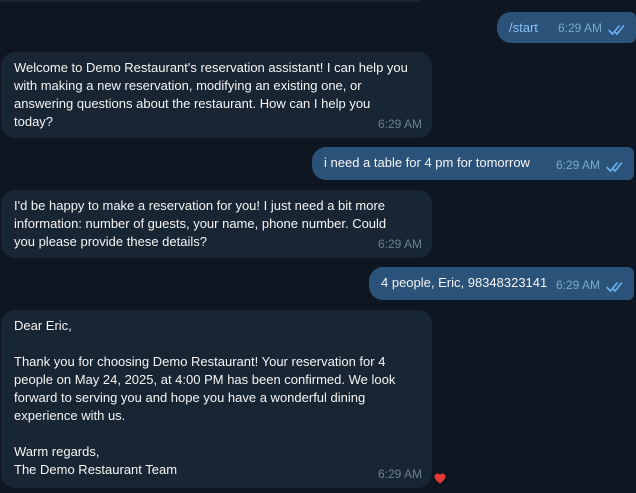 This screenshot has width=636, height=493. I want to click on bot-command-link: /start, so click(523, 27).